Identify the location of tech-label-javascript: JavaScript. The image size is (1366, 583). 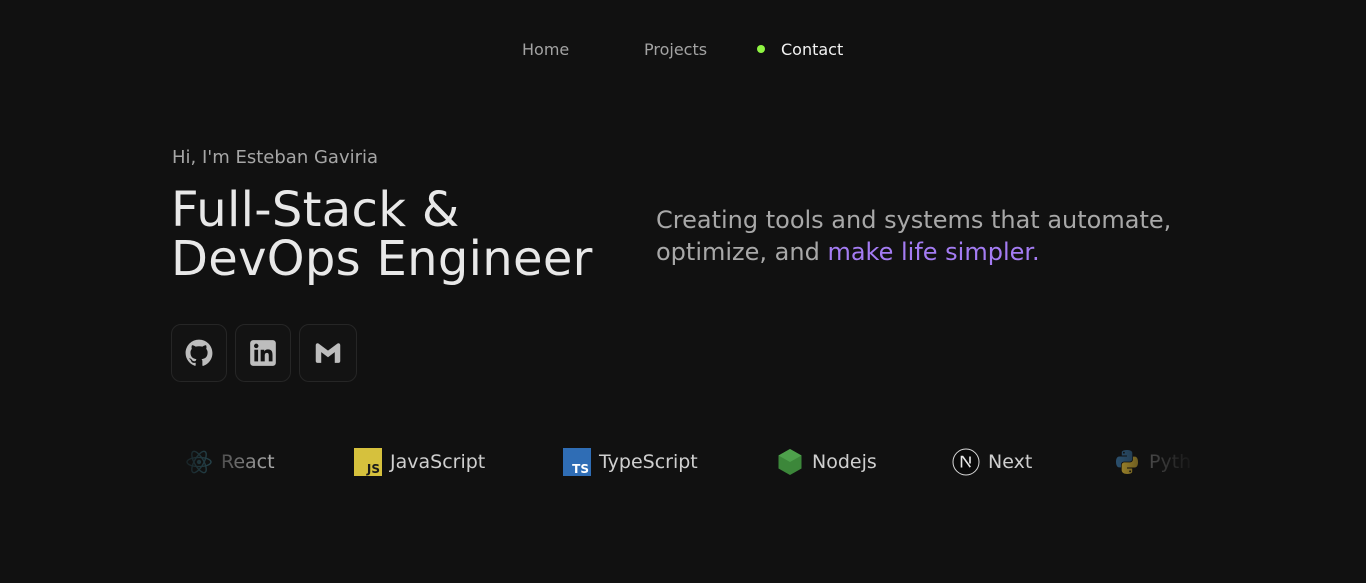
(438, 462).